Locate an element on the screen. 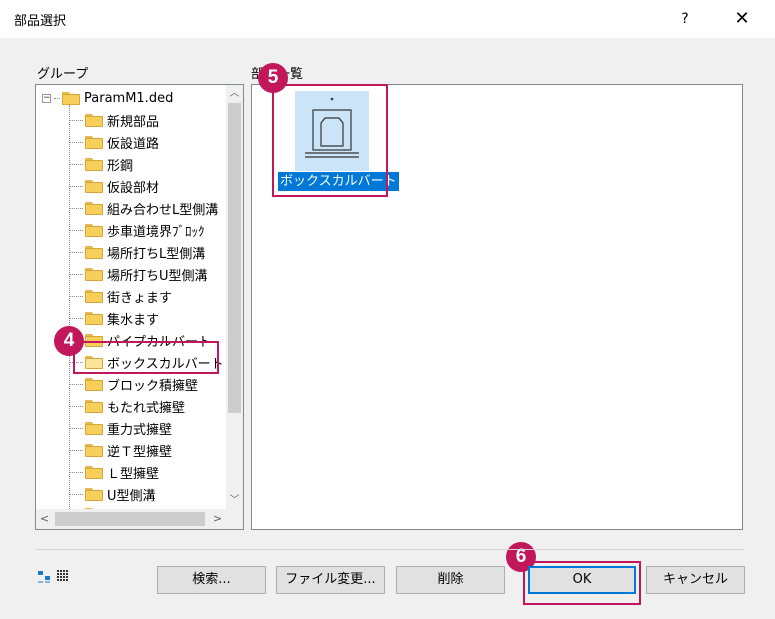  tree-item: 重力式擁壁 is located at coordinates (120, 428).